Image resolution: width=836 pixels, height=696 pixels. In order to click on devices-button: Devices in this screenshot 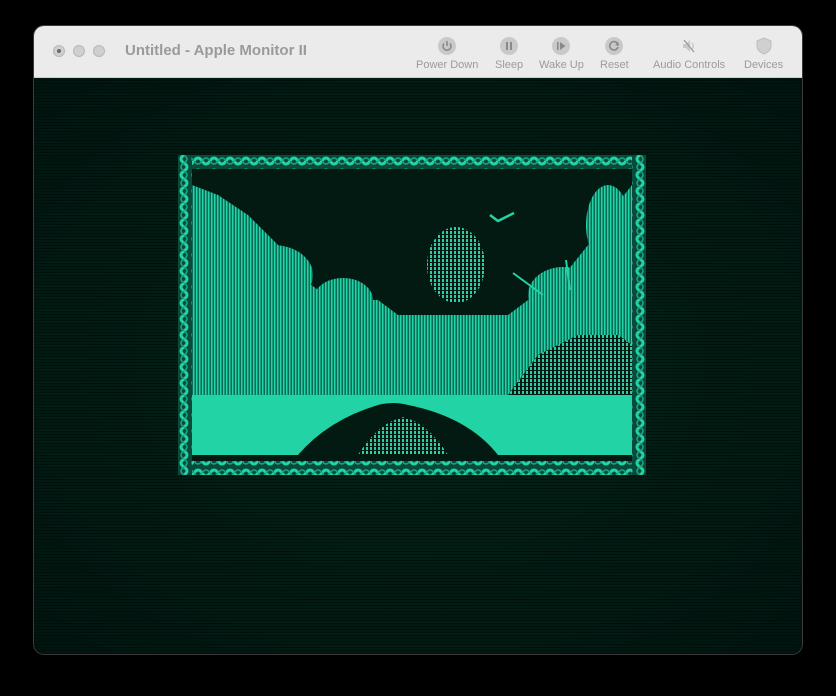, I will do `click(763, 53)`.